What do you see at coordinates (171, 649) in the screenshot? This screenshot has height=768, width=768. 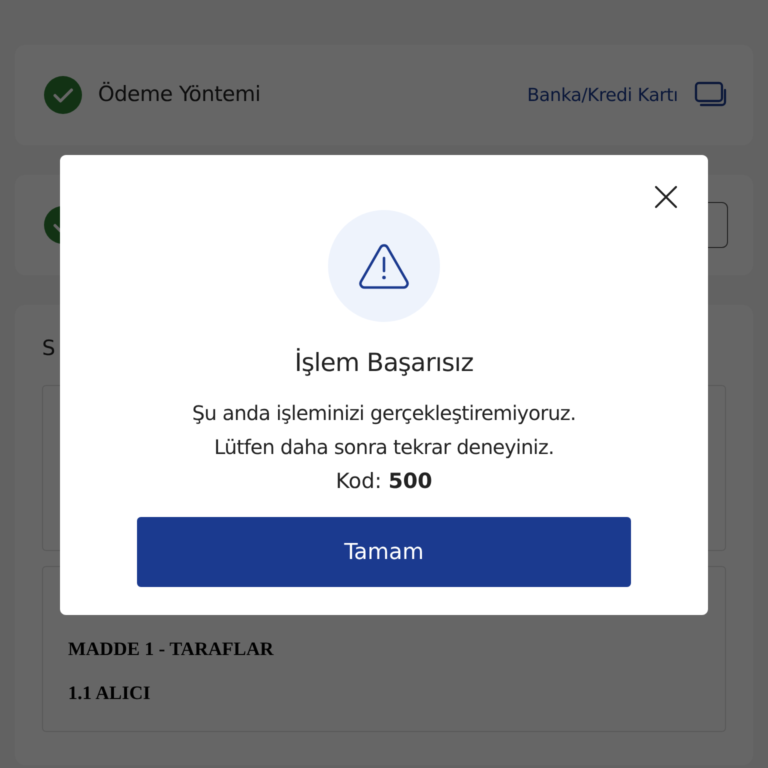 I see `contract-heading: MADDE 1 - TARAFLAR` at bounding box center [171, 649].